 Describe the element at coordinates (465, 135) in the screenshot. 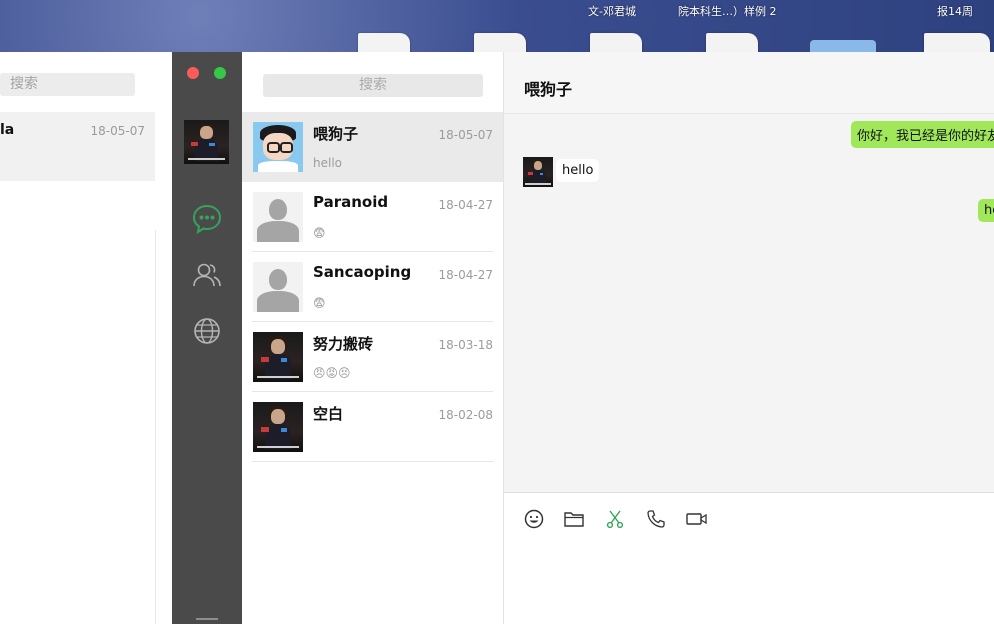

I see `conversation-date: 18-05-07` at that location.